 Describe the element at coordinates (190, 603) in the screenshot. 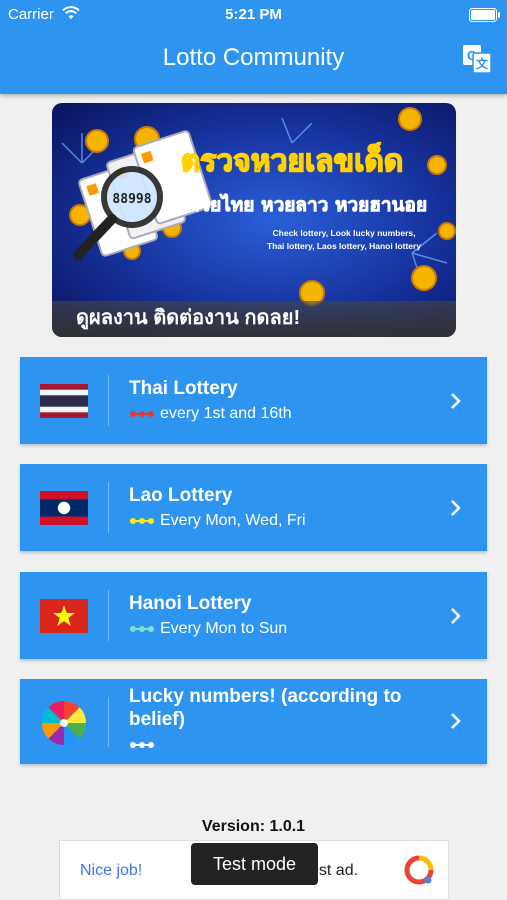

I see `menu-item-title: Hanoi Lottery` at that location.